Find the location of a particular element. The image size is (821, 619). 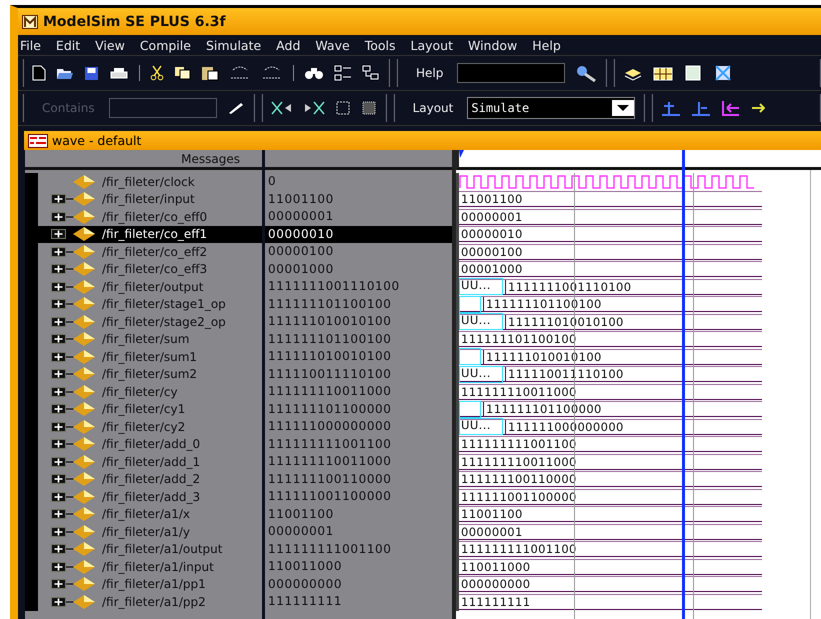

new-file-icon is located at coordinates (39, 73).